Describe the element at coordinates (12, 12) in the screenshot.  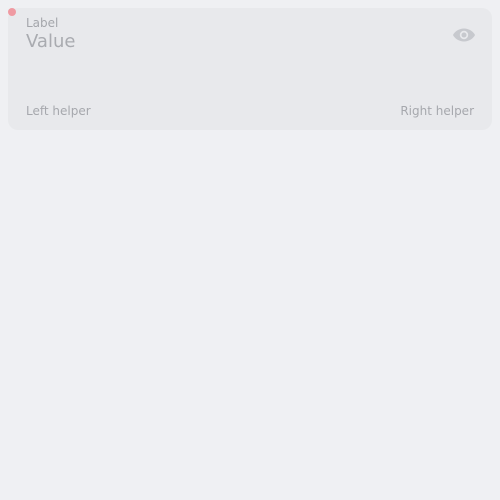
I see `required-indicator-dot` at that location.